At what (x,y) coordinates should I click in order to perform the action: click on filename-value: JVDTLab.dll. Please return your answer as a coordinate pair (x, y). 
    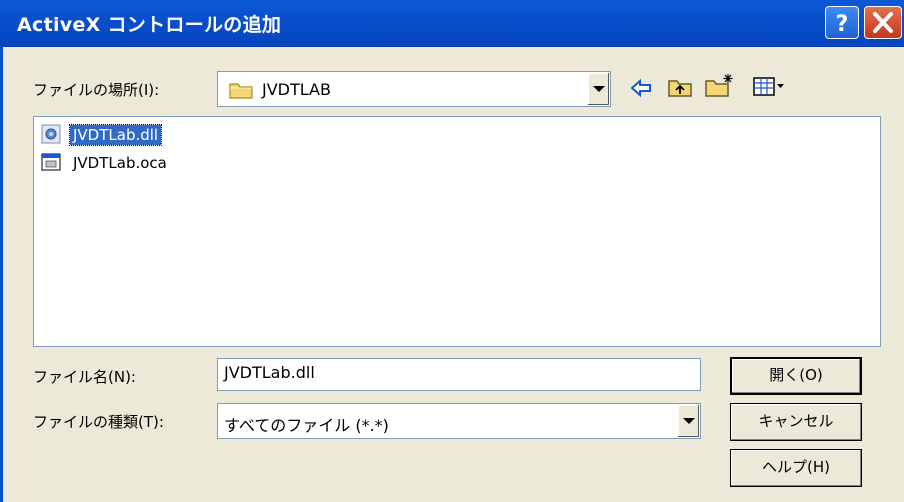
    Looking at the image, I should click on (269, 372).